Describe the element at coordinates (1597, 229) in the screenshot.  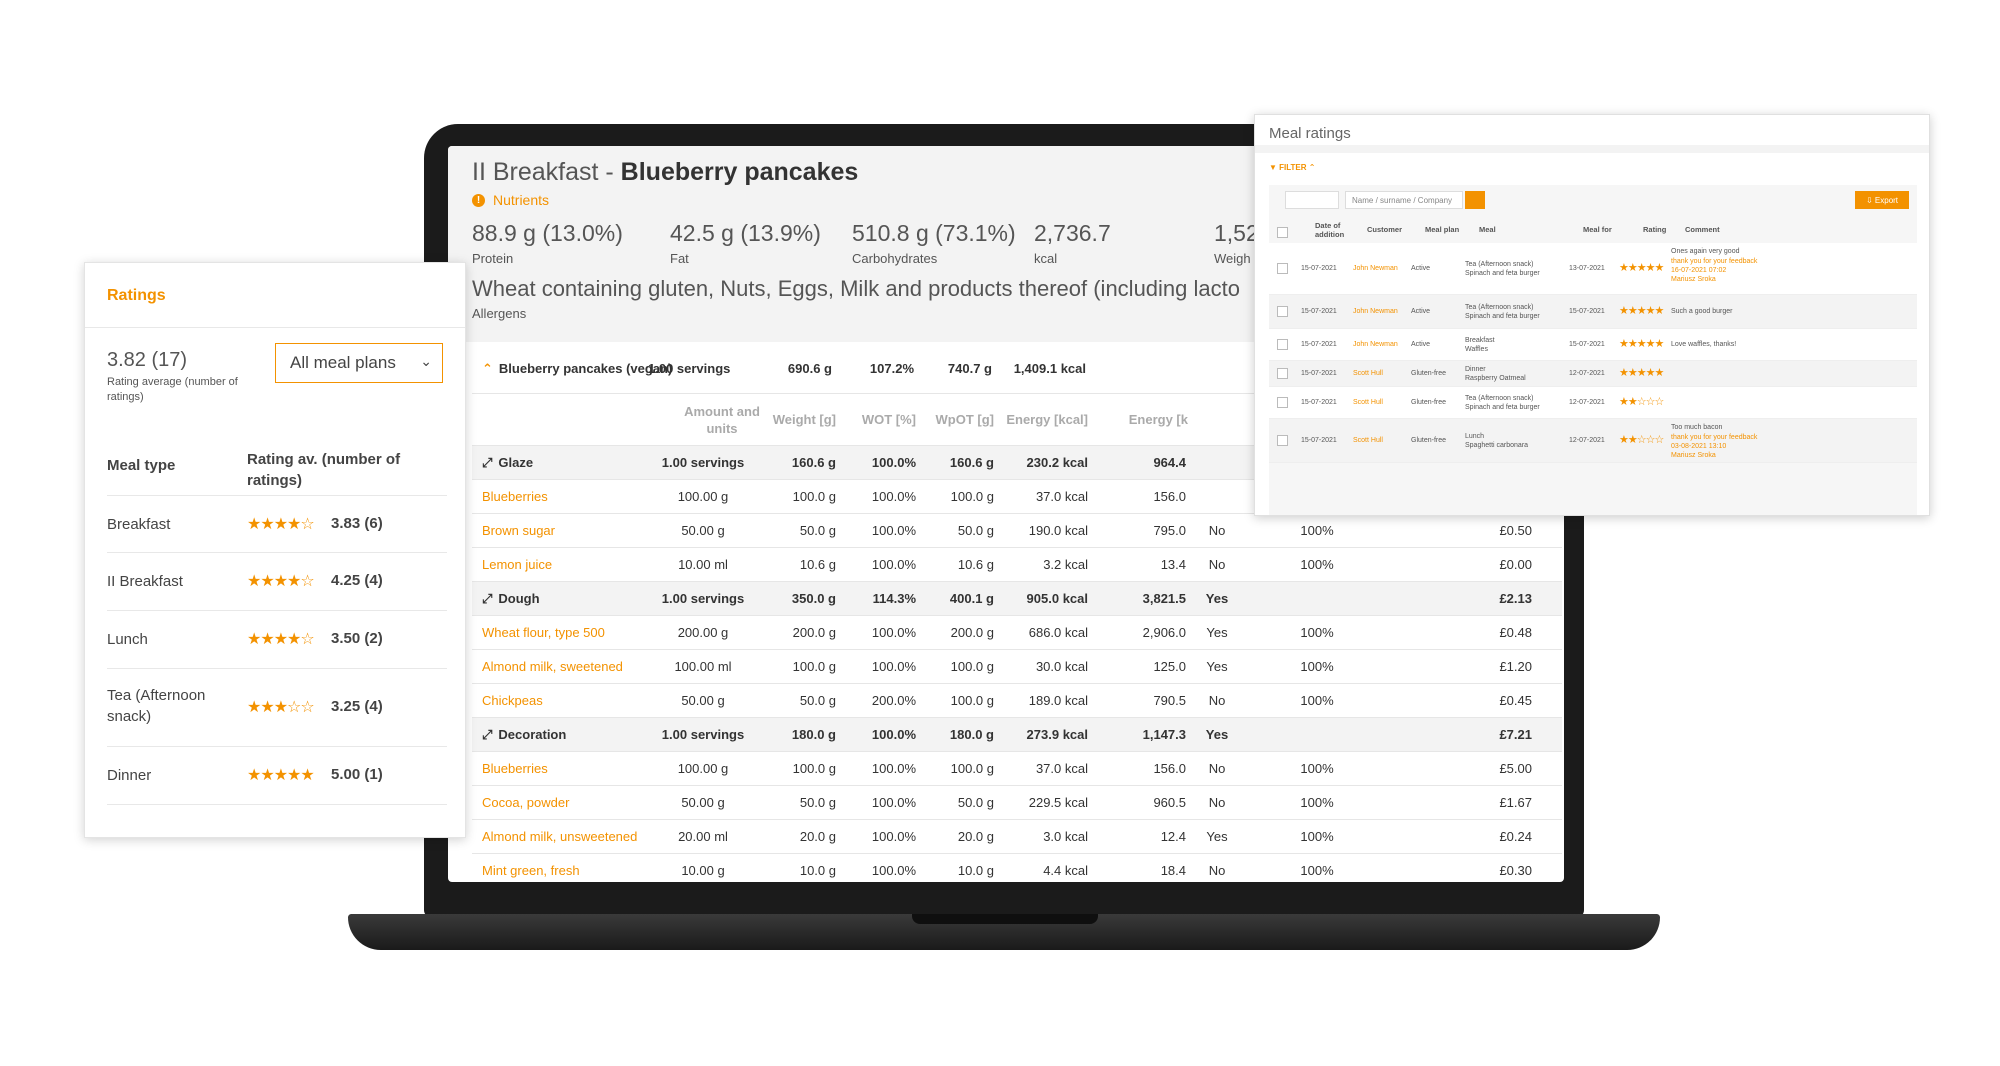
I see `col-meal-for: Meal for` at that location.